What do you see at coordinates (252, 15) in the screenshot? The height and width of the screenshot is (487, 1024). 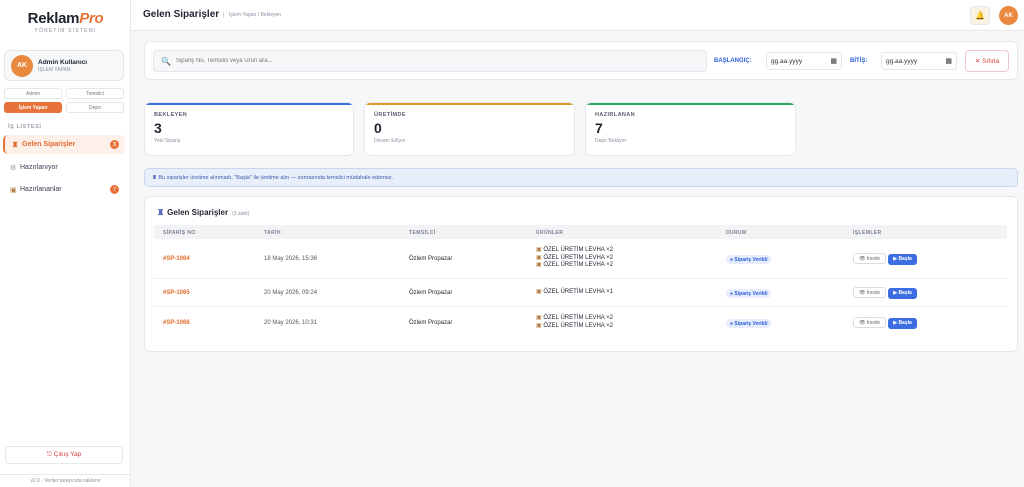 I see `breadcrumb: İşlem Yapan / Bekleyen` at bounding box center [252, 15].